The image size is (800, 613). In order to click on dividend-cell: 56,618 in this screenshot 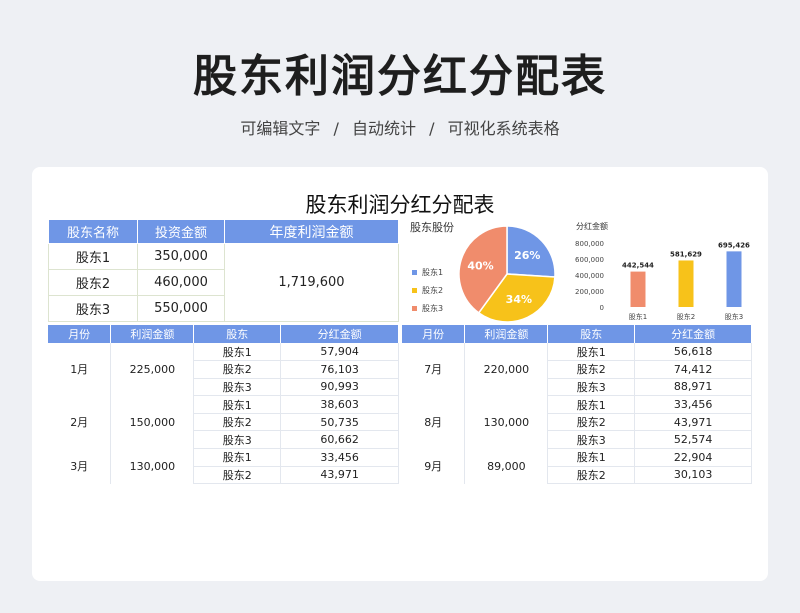, I will do `click(693, 352)`.